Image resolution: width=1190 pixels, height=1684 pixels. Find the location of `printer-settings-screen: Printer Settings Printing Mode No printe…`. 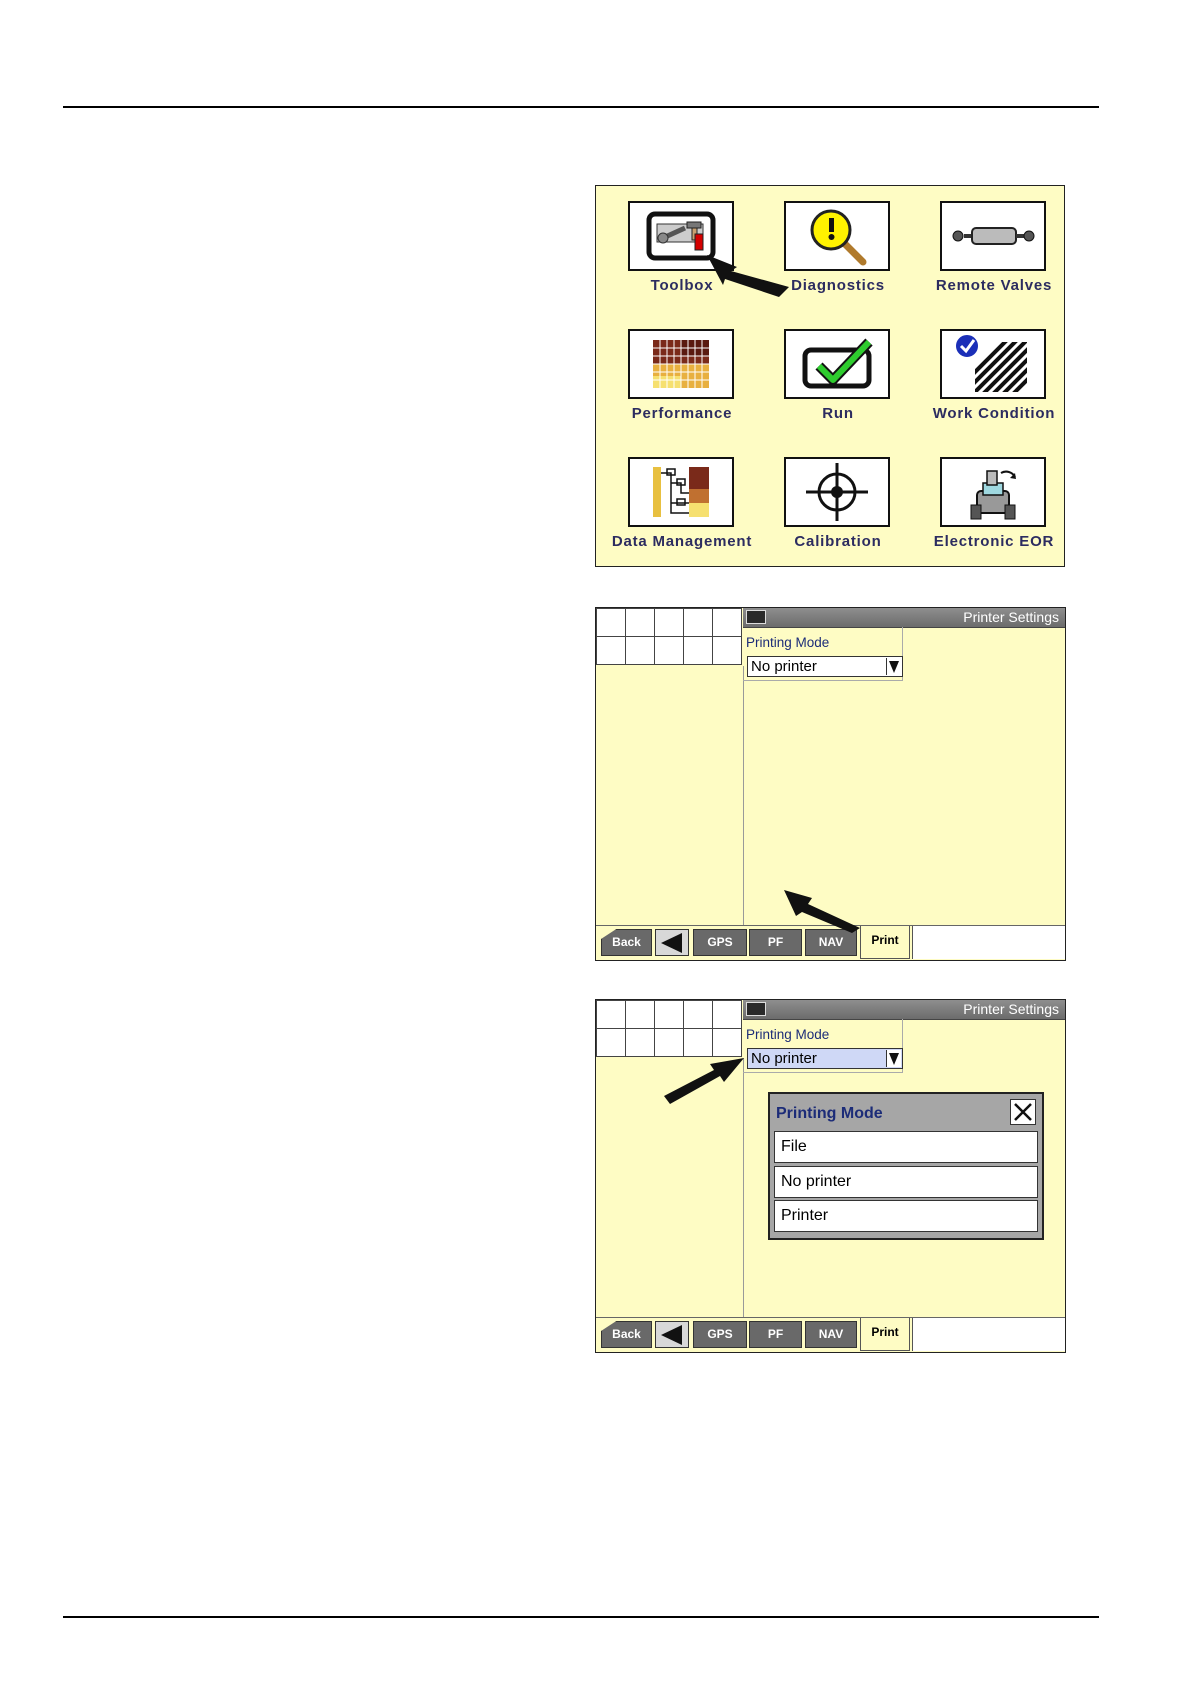

printer-settings-screen: Printer Settings Printing Mode No printe… is located at coordinates (830, 784).